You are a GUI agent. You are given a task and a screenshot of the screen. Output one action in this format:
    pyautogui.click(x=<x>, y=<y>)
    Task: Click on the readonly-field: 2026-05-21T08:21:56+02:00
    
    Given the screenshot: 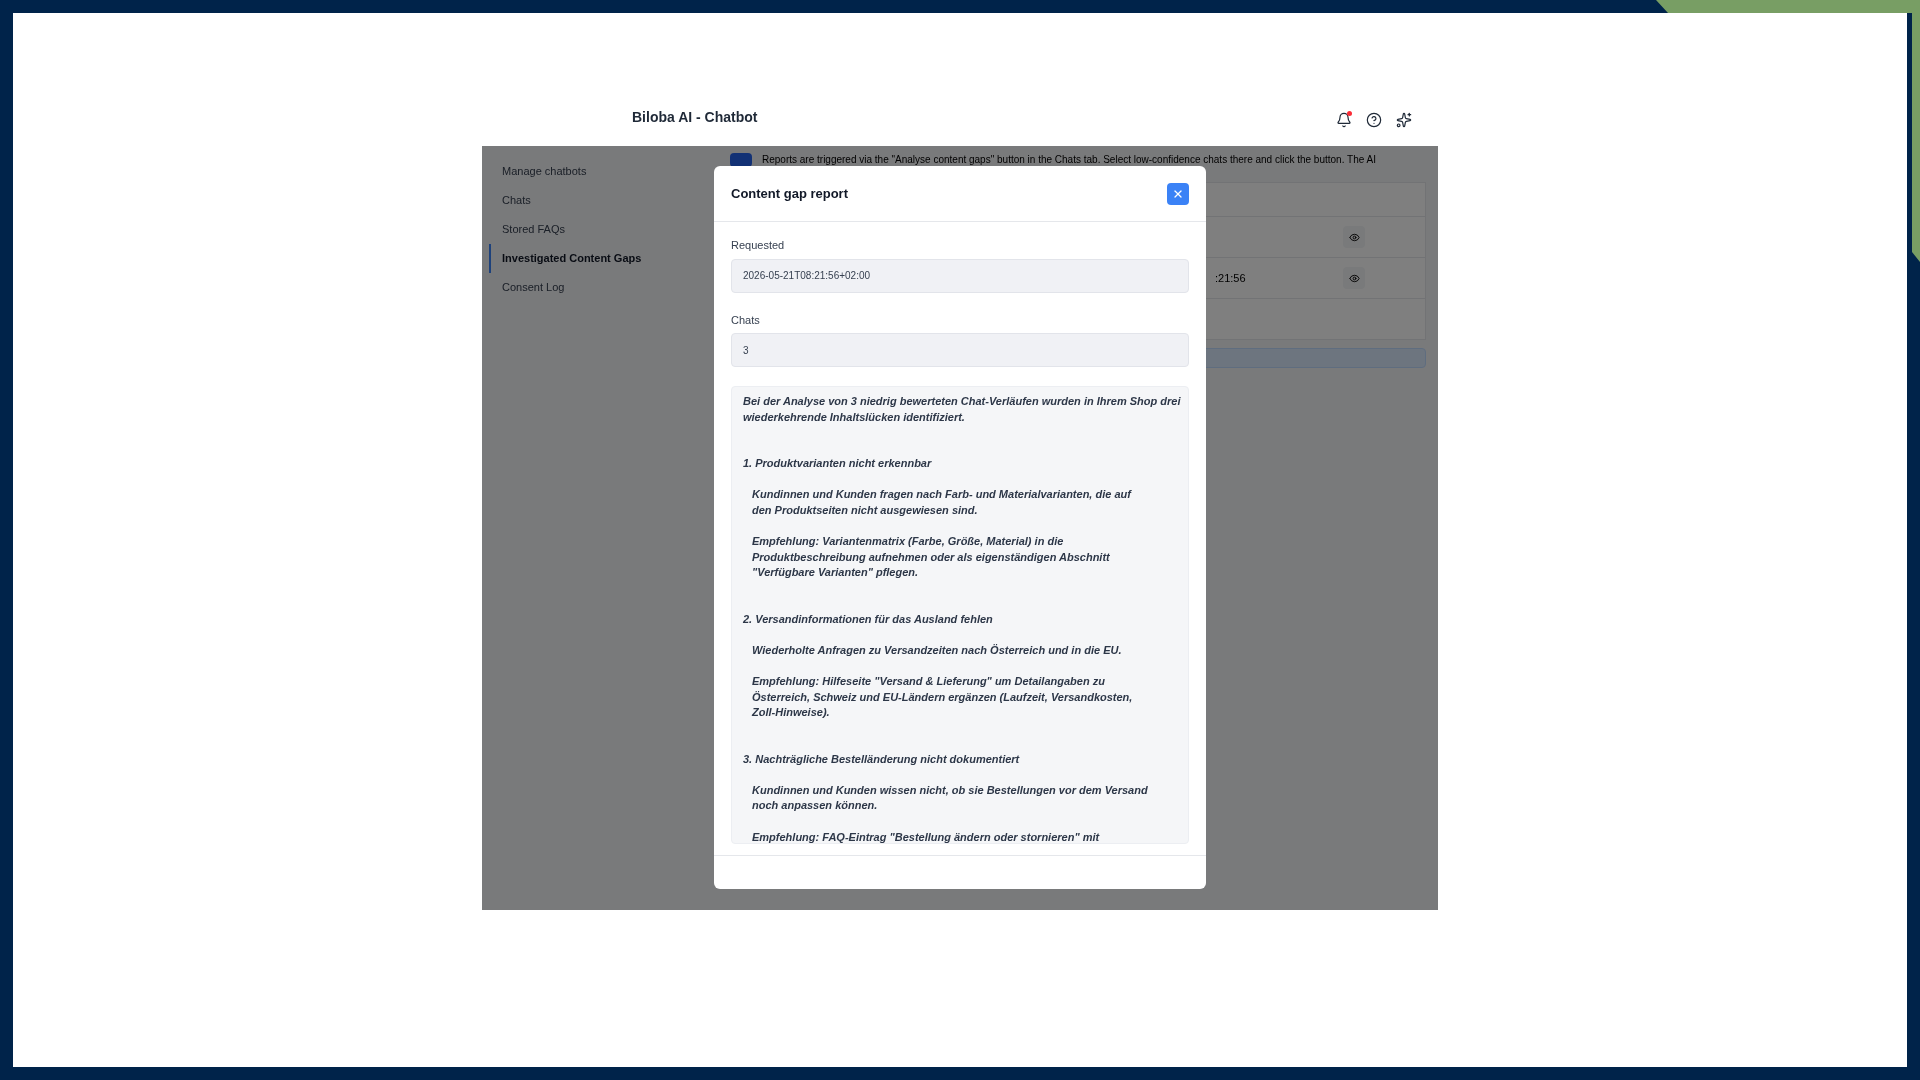 What is the action you would take?
    pyautogui.click(x=960, y=275)
    